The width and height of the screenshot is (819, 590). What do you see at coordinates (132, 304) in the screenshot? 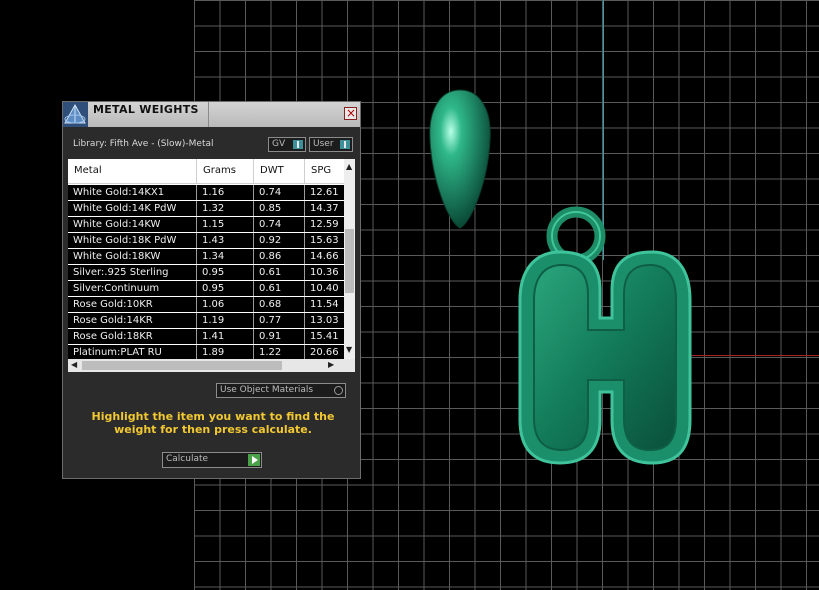
I see `cell-metal: Rose Gold:10KR` at bounding box center [132, 304].